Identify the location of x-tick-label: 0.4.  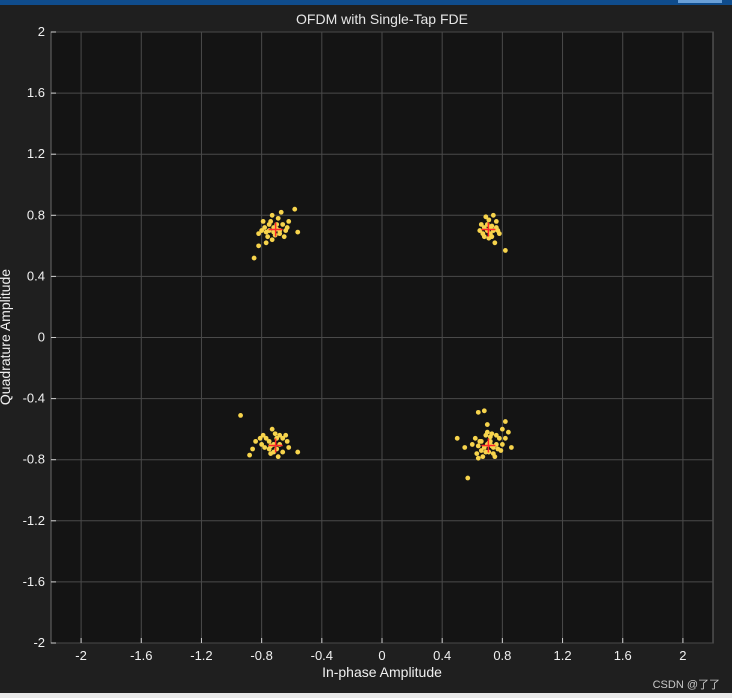
(442, 655).